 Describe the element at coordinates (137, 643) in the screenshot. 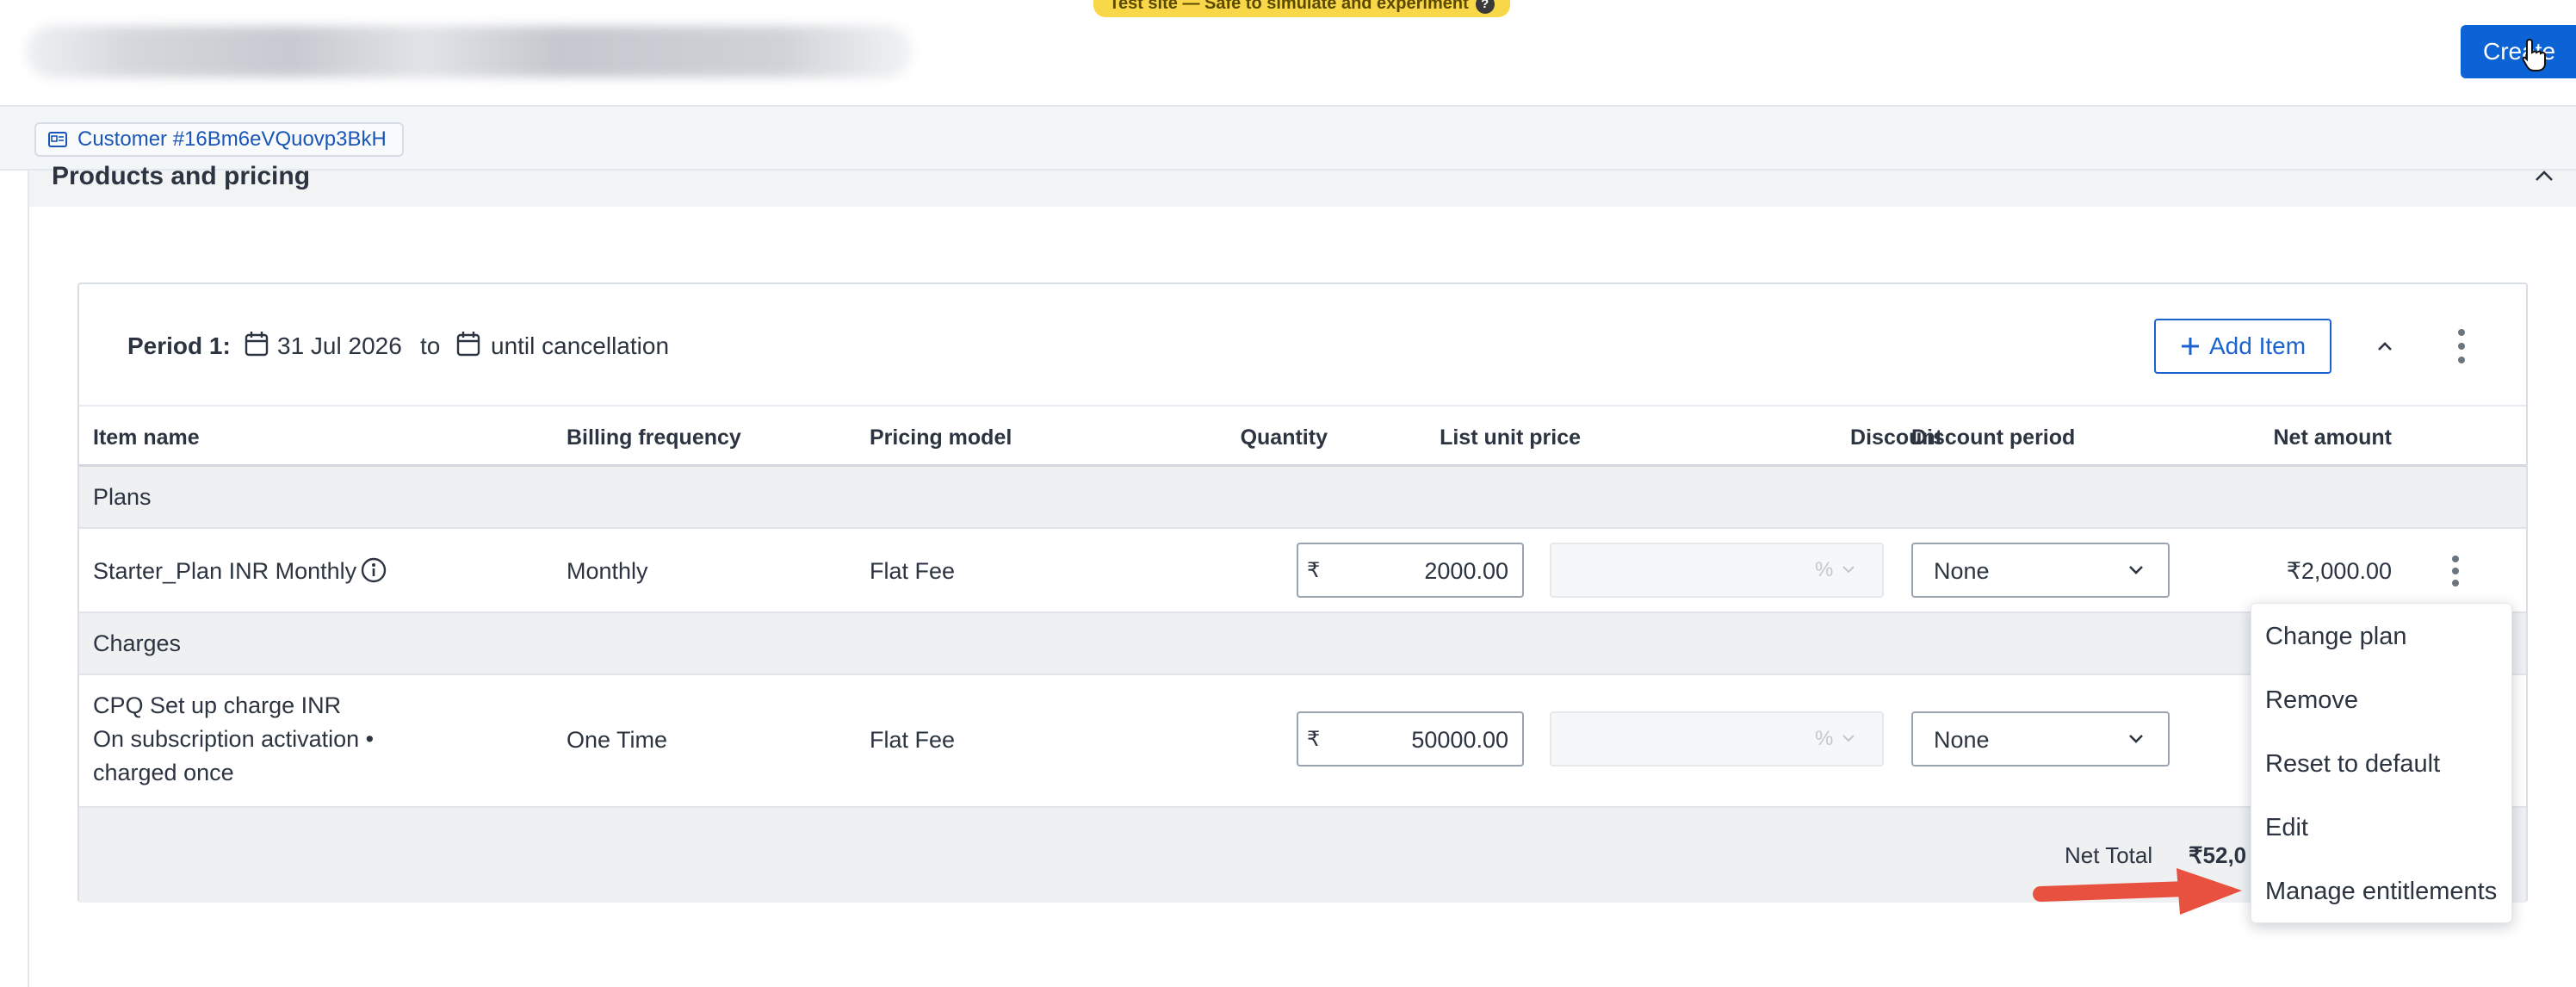

I see `group-label: Charges` at that location.